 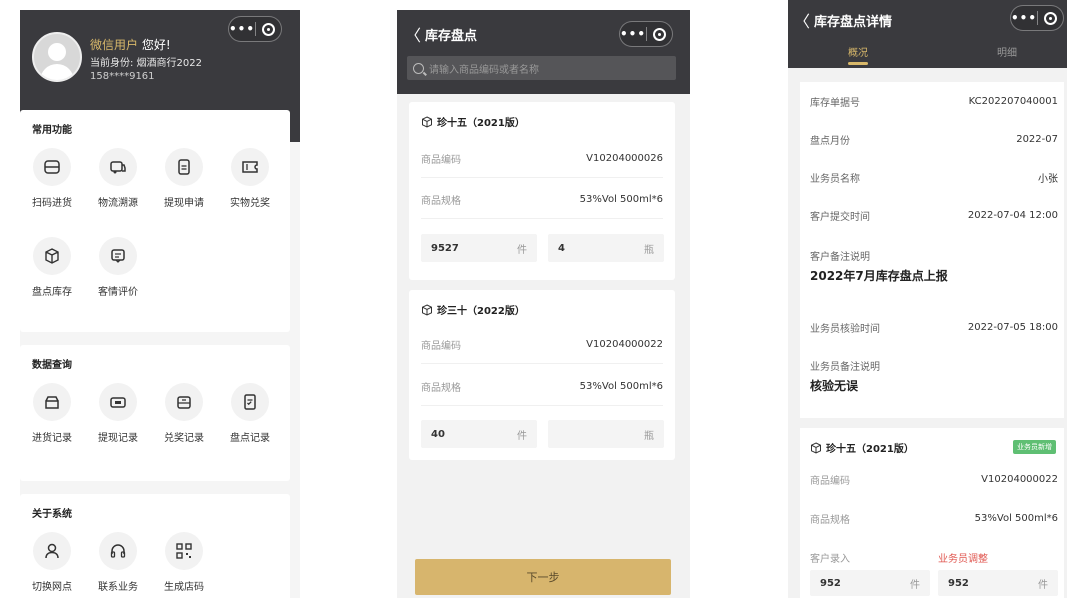 What do you see at coordinates (934, 140) in the screenshot?
I see `detail-row: 盘点月份 2022-07` at bounding box center [934, 140].